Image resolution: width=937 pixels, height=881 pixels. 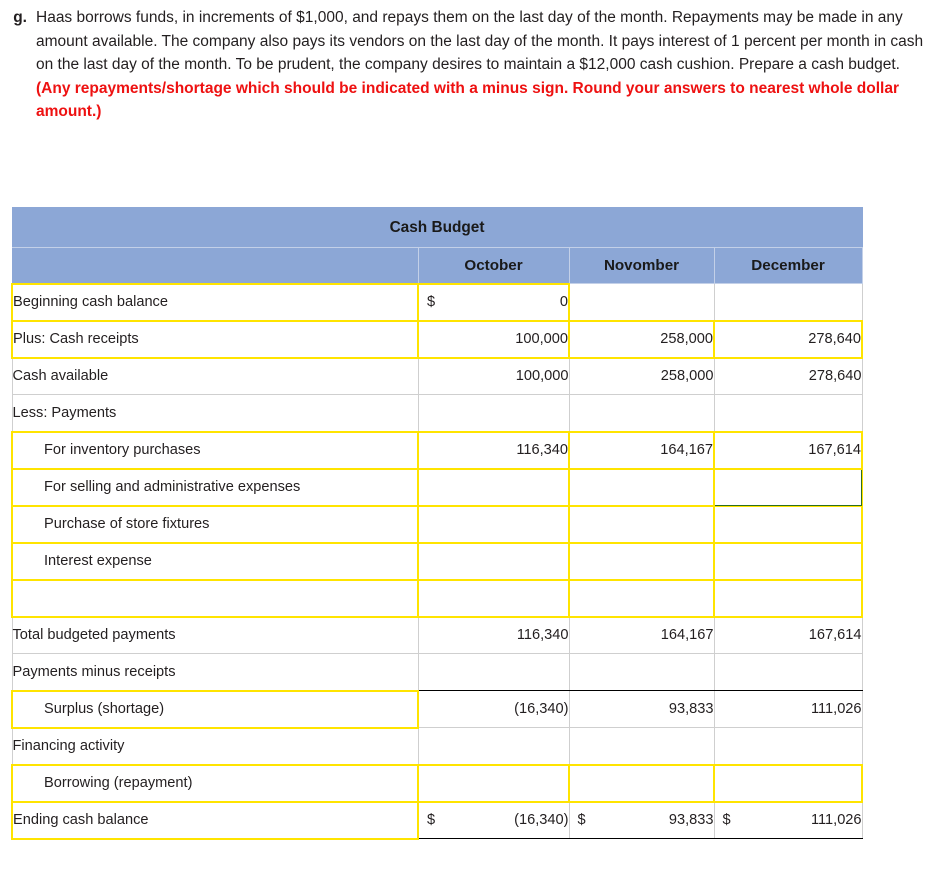 What do you see at coordinates (215, 450) in the screenshot?
I see `row-label-cell: For inventory purchases` at bounding box center [215, 450].